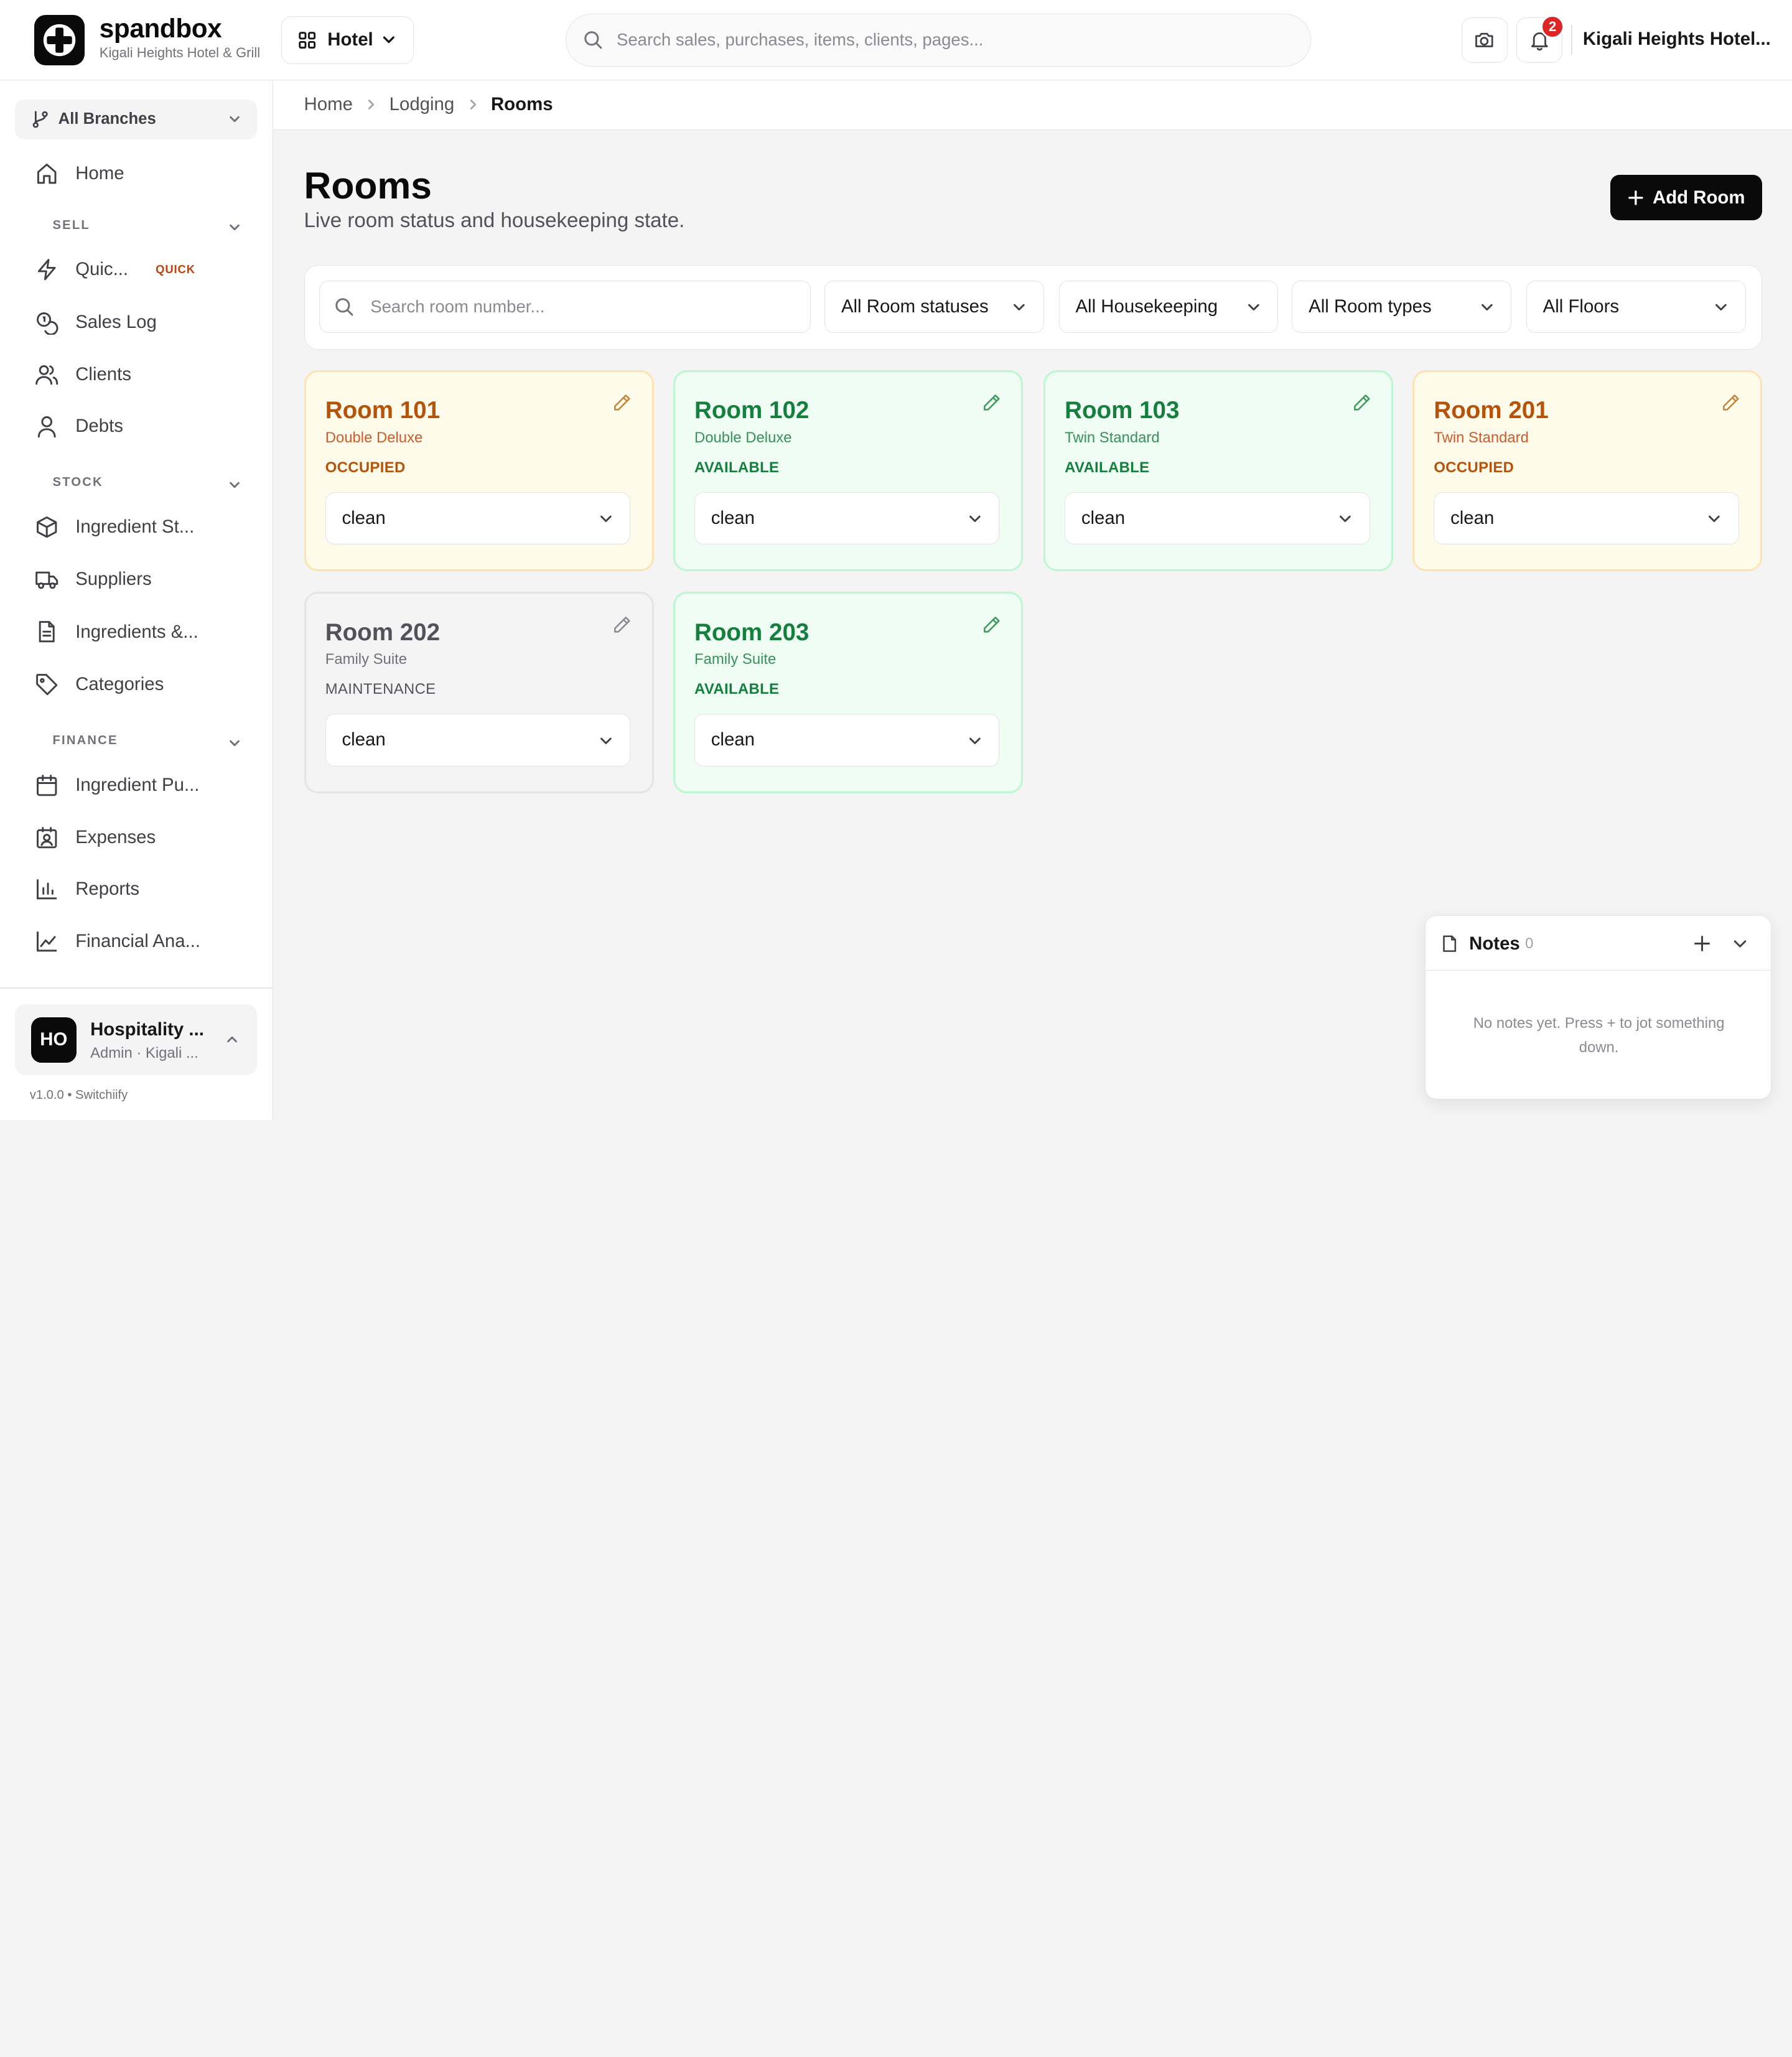  I want to click on filter-value: All Floors, so click(1581, 306).